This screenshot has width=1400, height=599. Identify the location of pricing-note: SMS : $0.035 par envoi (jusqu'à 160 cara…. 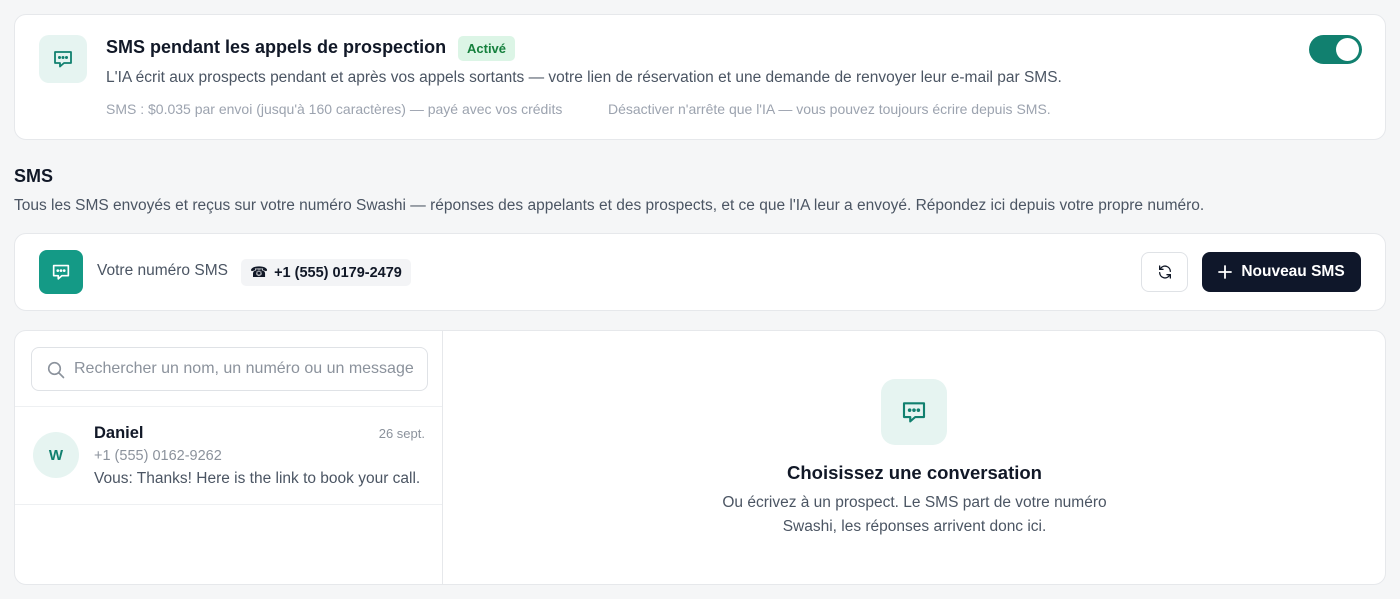
(334, 109).